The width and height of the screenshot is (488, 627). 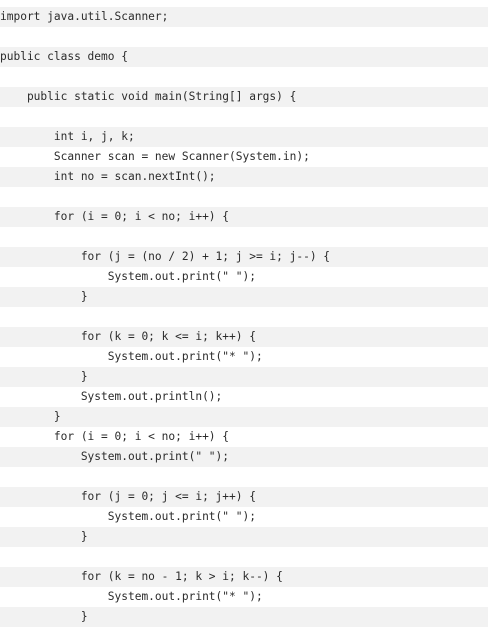 I want to click on code-line: System.out.println();, so click(x=244, y=397).